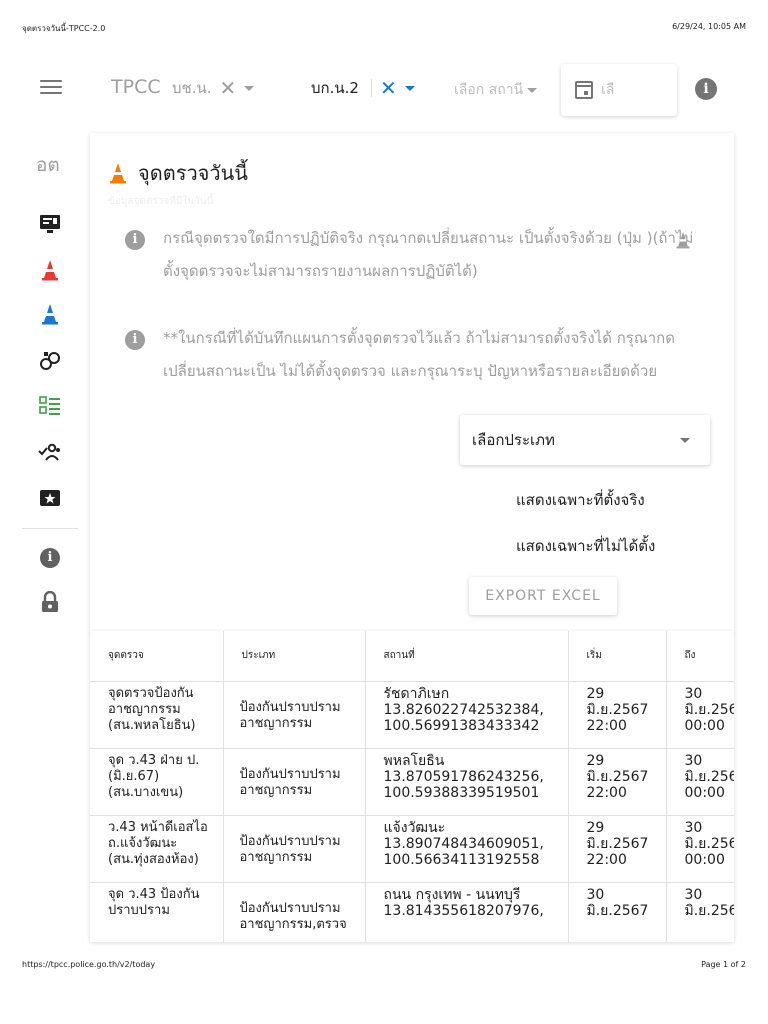 The image size is (768, 1024). What do you see at coordinates (467, 656) in the screenshot?
I see `column-header: สถานที่` at bounding box center [467, 656].